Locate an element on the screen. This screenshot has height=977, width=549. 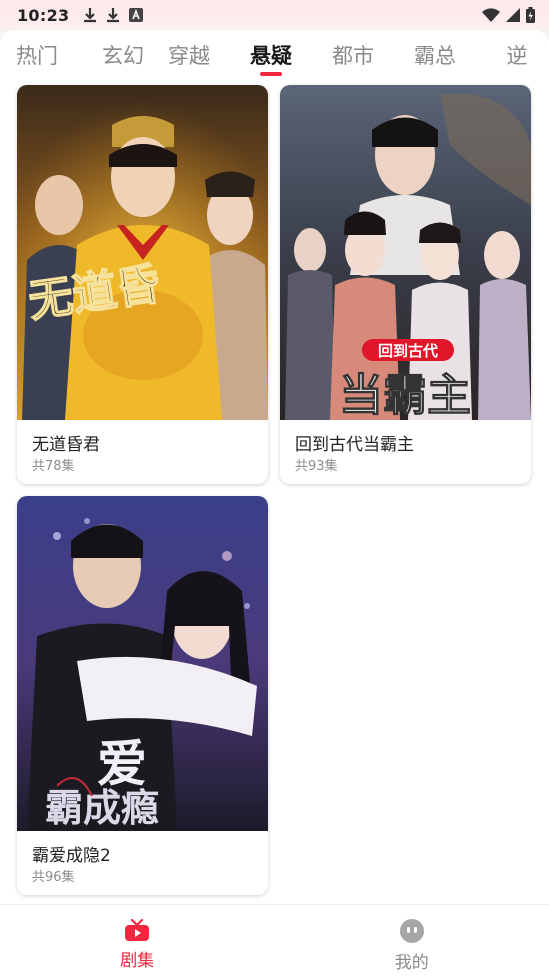
episode-count: 共93集 is located at coordinates (316, 466).